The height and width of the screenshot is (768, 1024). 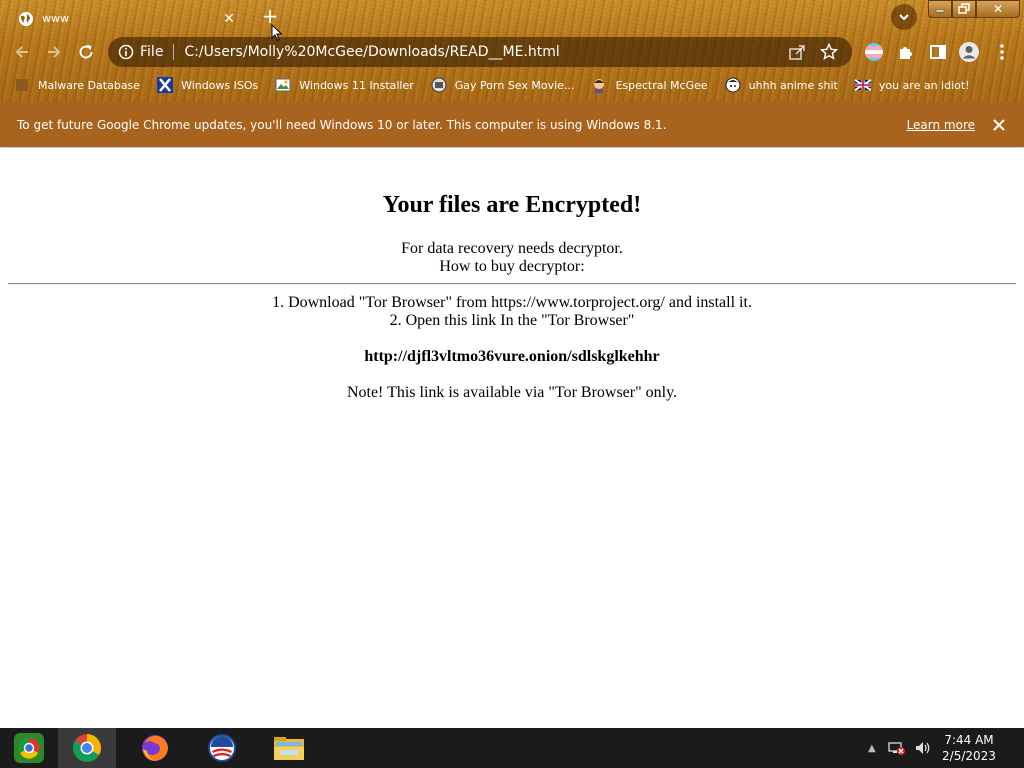 I want to click on close-window-button: ✕, so click(x=998, y=9).